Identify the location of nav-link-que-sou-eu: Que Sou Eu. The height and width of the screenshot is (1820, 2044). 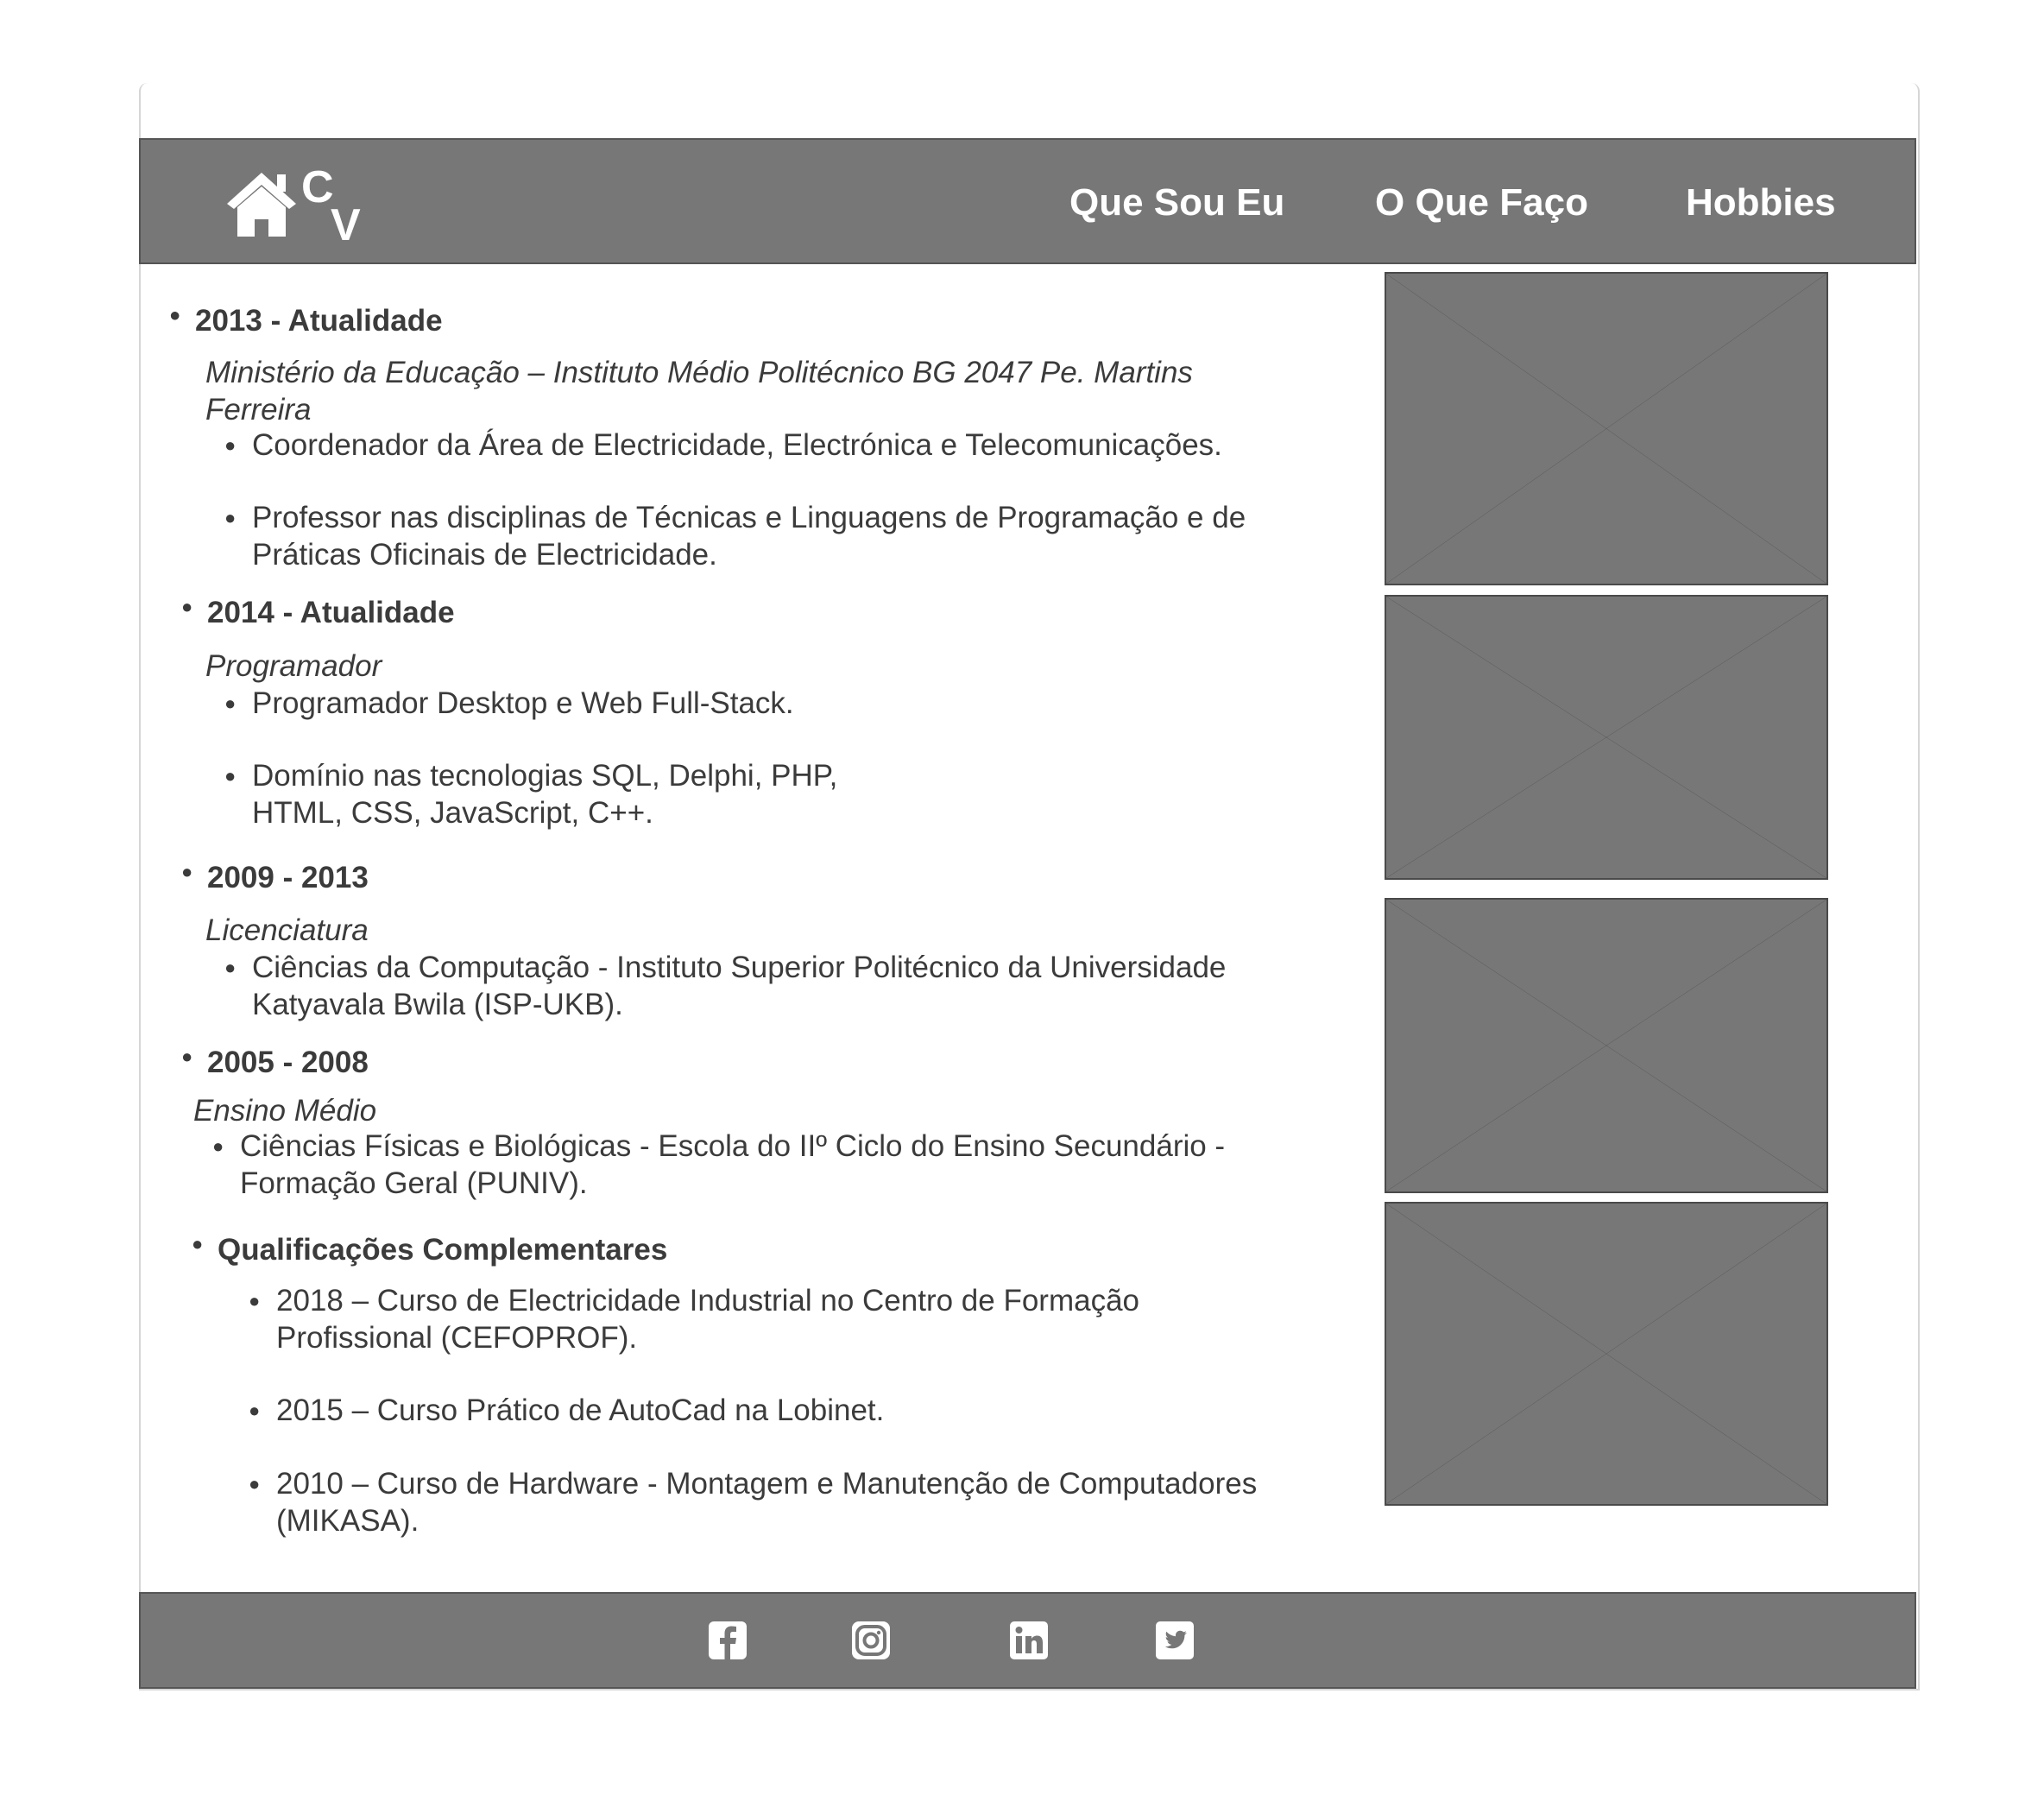
(1176, 203).